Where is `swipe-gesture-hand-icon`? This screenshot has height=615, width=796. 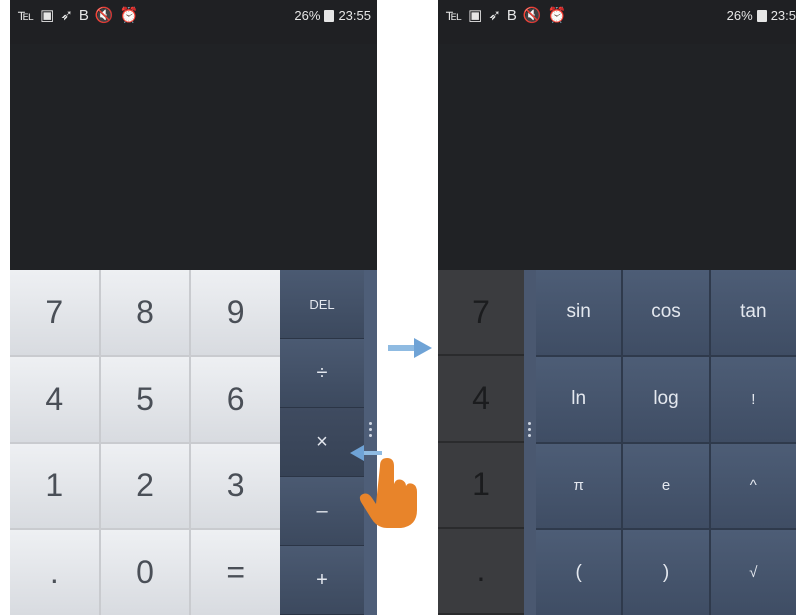 swipe-gesture-hand-icon is located at coordinates (383, 486).